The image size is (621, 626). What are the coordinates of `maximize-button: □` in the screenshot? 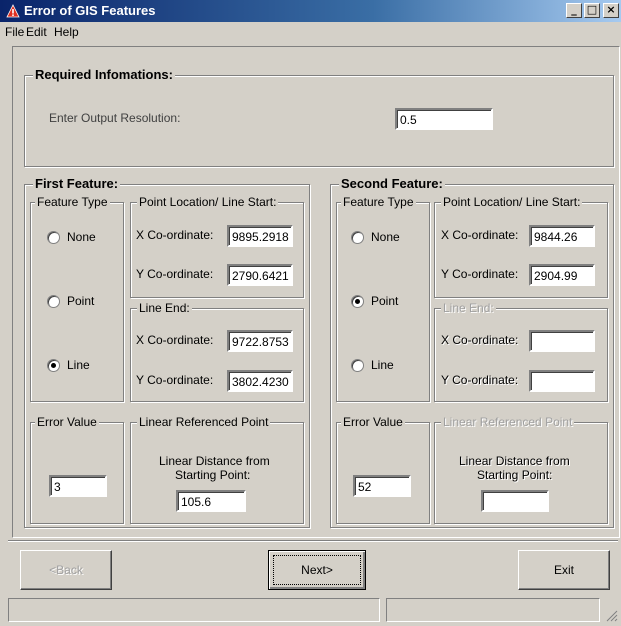 It's located at (592, 10).